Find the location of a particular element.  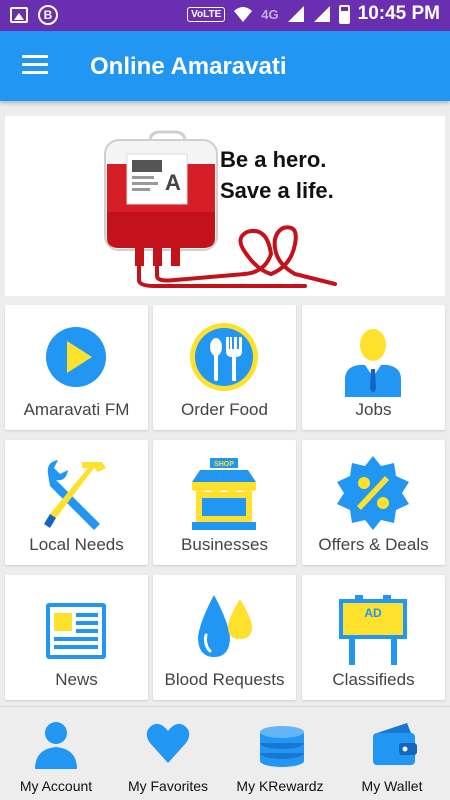

drops-icon is located at coordinates (225, 626).